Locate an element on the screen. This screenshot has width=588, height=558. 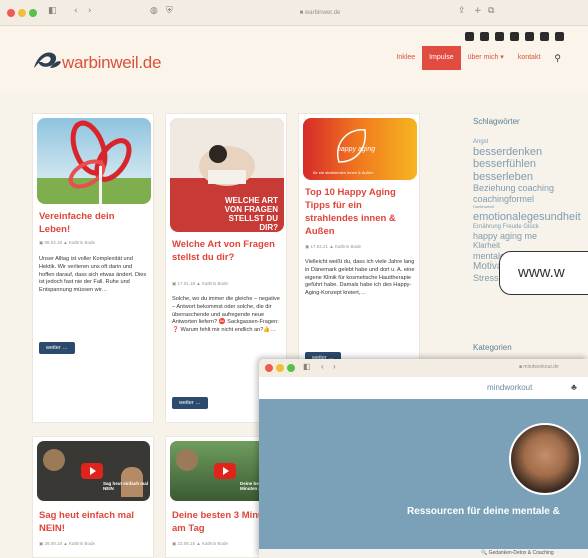
post-meta: ▣ 28.08.18 ▲ Kathrin Bode is located at coordinates (67, 543).